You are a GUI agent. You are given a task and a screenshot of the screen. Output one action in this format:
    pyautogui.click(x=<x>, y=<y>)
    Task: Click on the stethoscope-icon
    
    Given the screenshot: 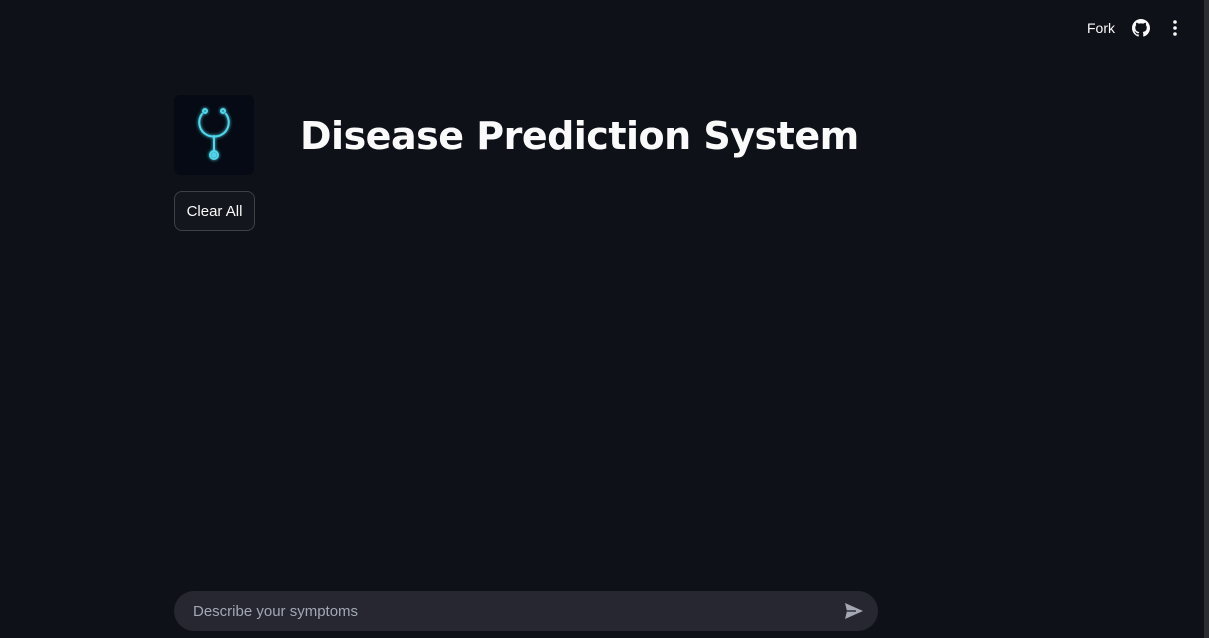 What is the action you would take?
    pyautogui.click(x=214, y=134)
    